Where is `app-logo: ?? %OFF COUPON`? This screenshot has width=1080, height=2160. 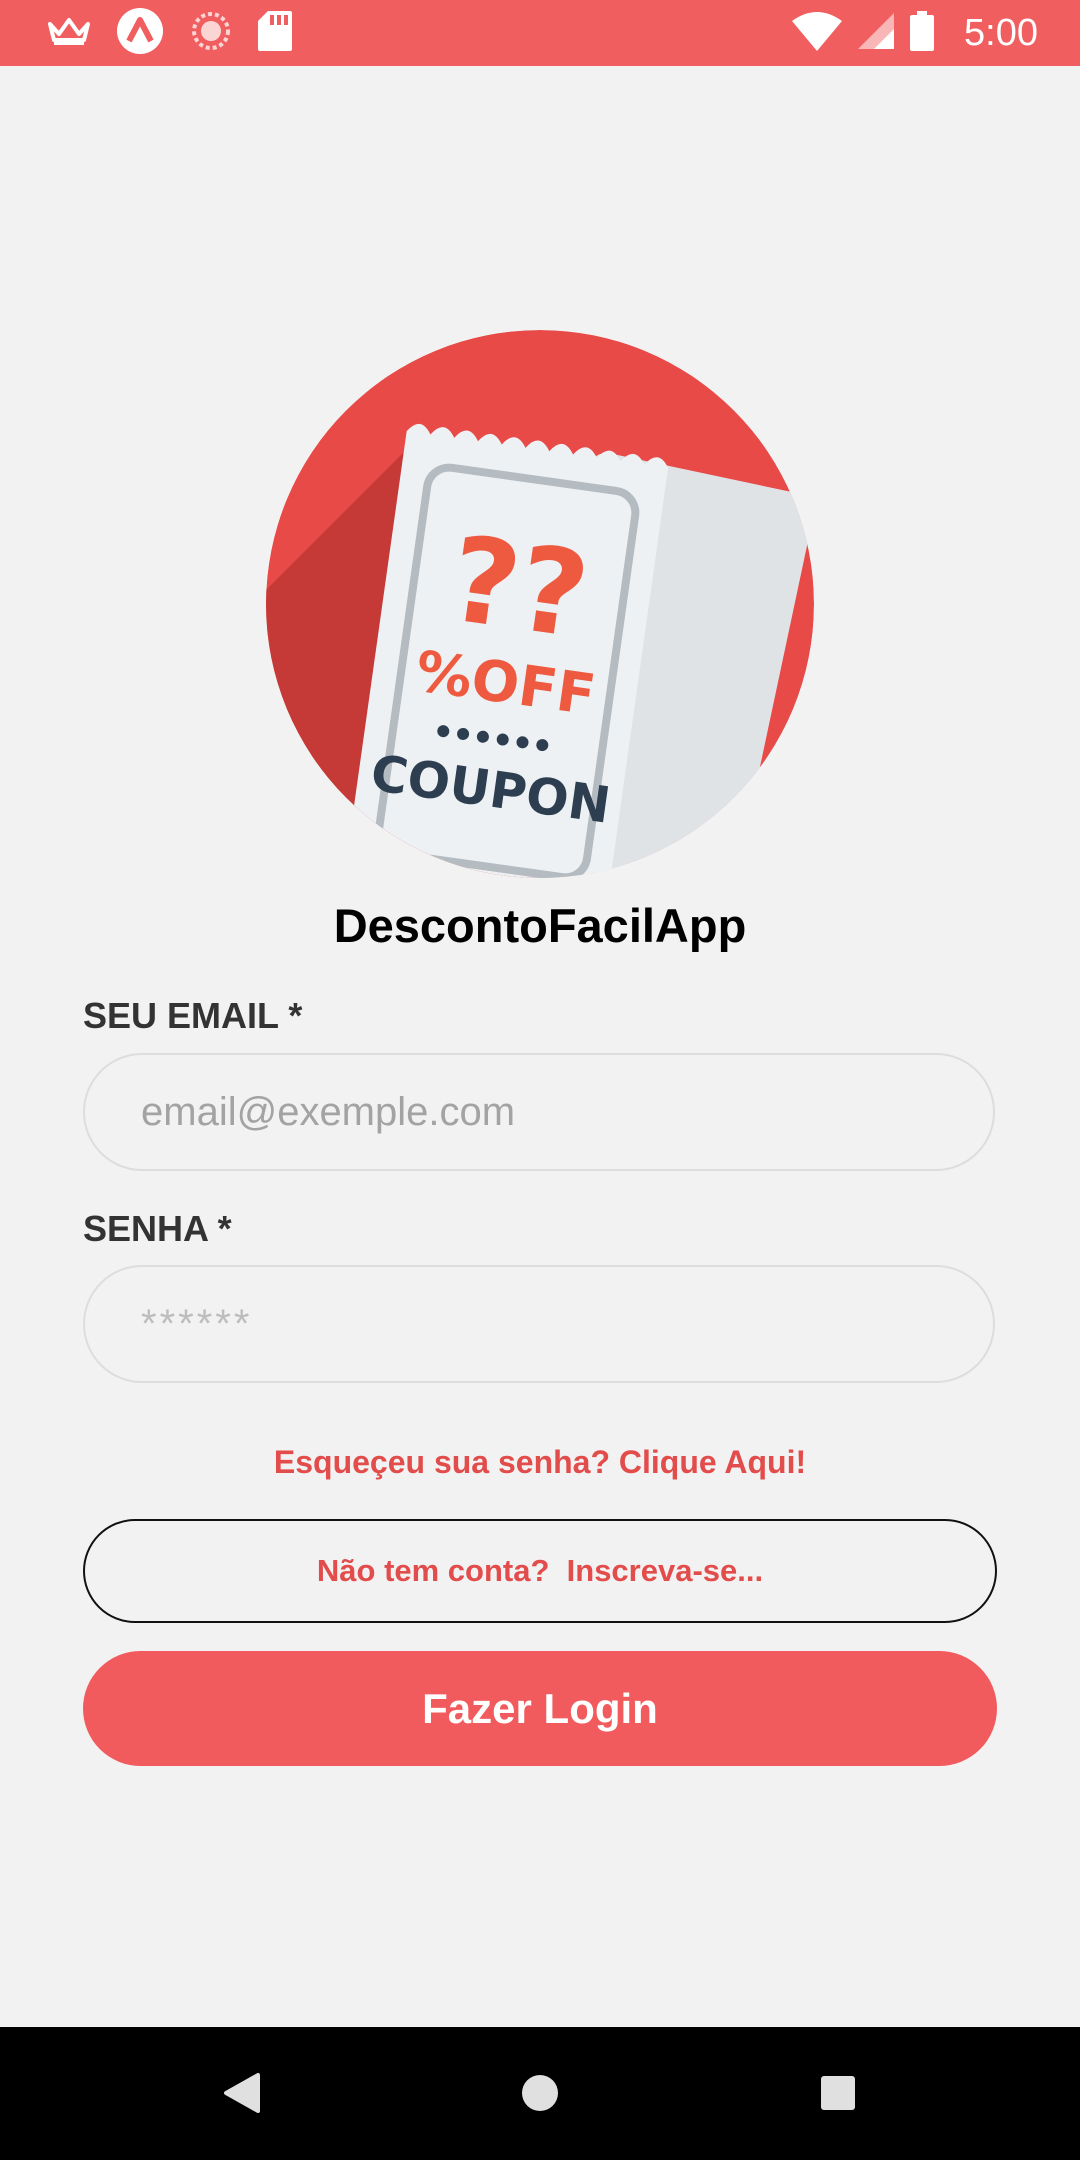 app-logo: ?? %OFF COUPON is located at coordinates (540, 604).